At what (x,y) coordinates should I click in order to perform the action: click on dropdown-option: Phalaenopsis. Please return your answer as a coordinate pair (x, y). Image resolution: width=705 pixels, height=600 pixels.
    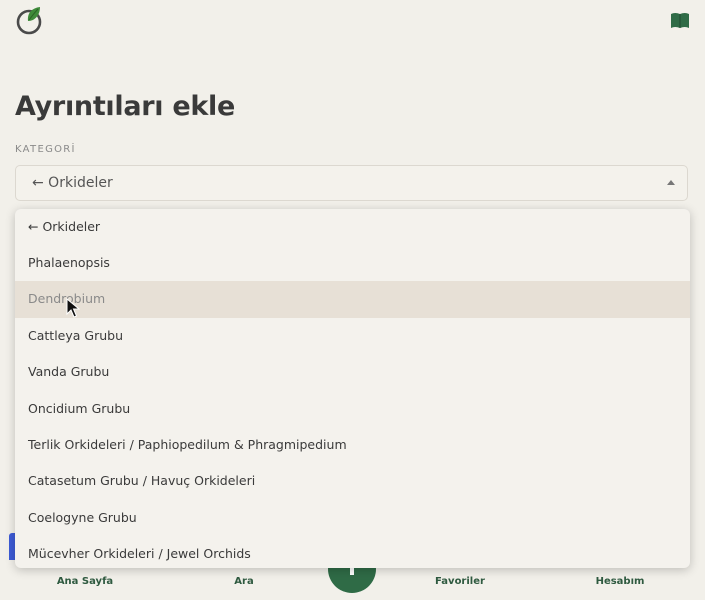
    Looking at the image, I should click on (352, 263).